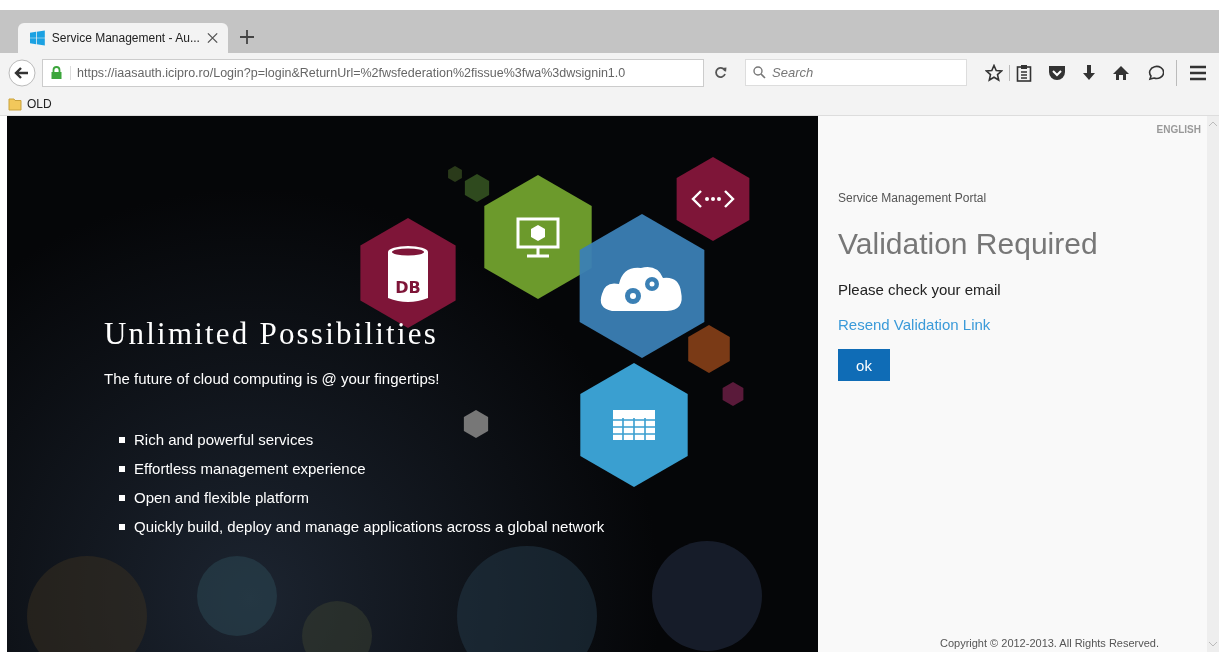  What do you see at coordinates (56, 72) in the screenshot?
I see `lock-icon` at bounding box center [56, 72].